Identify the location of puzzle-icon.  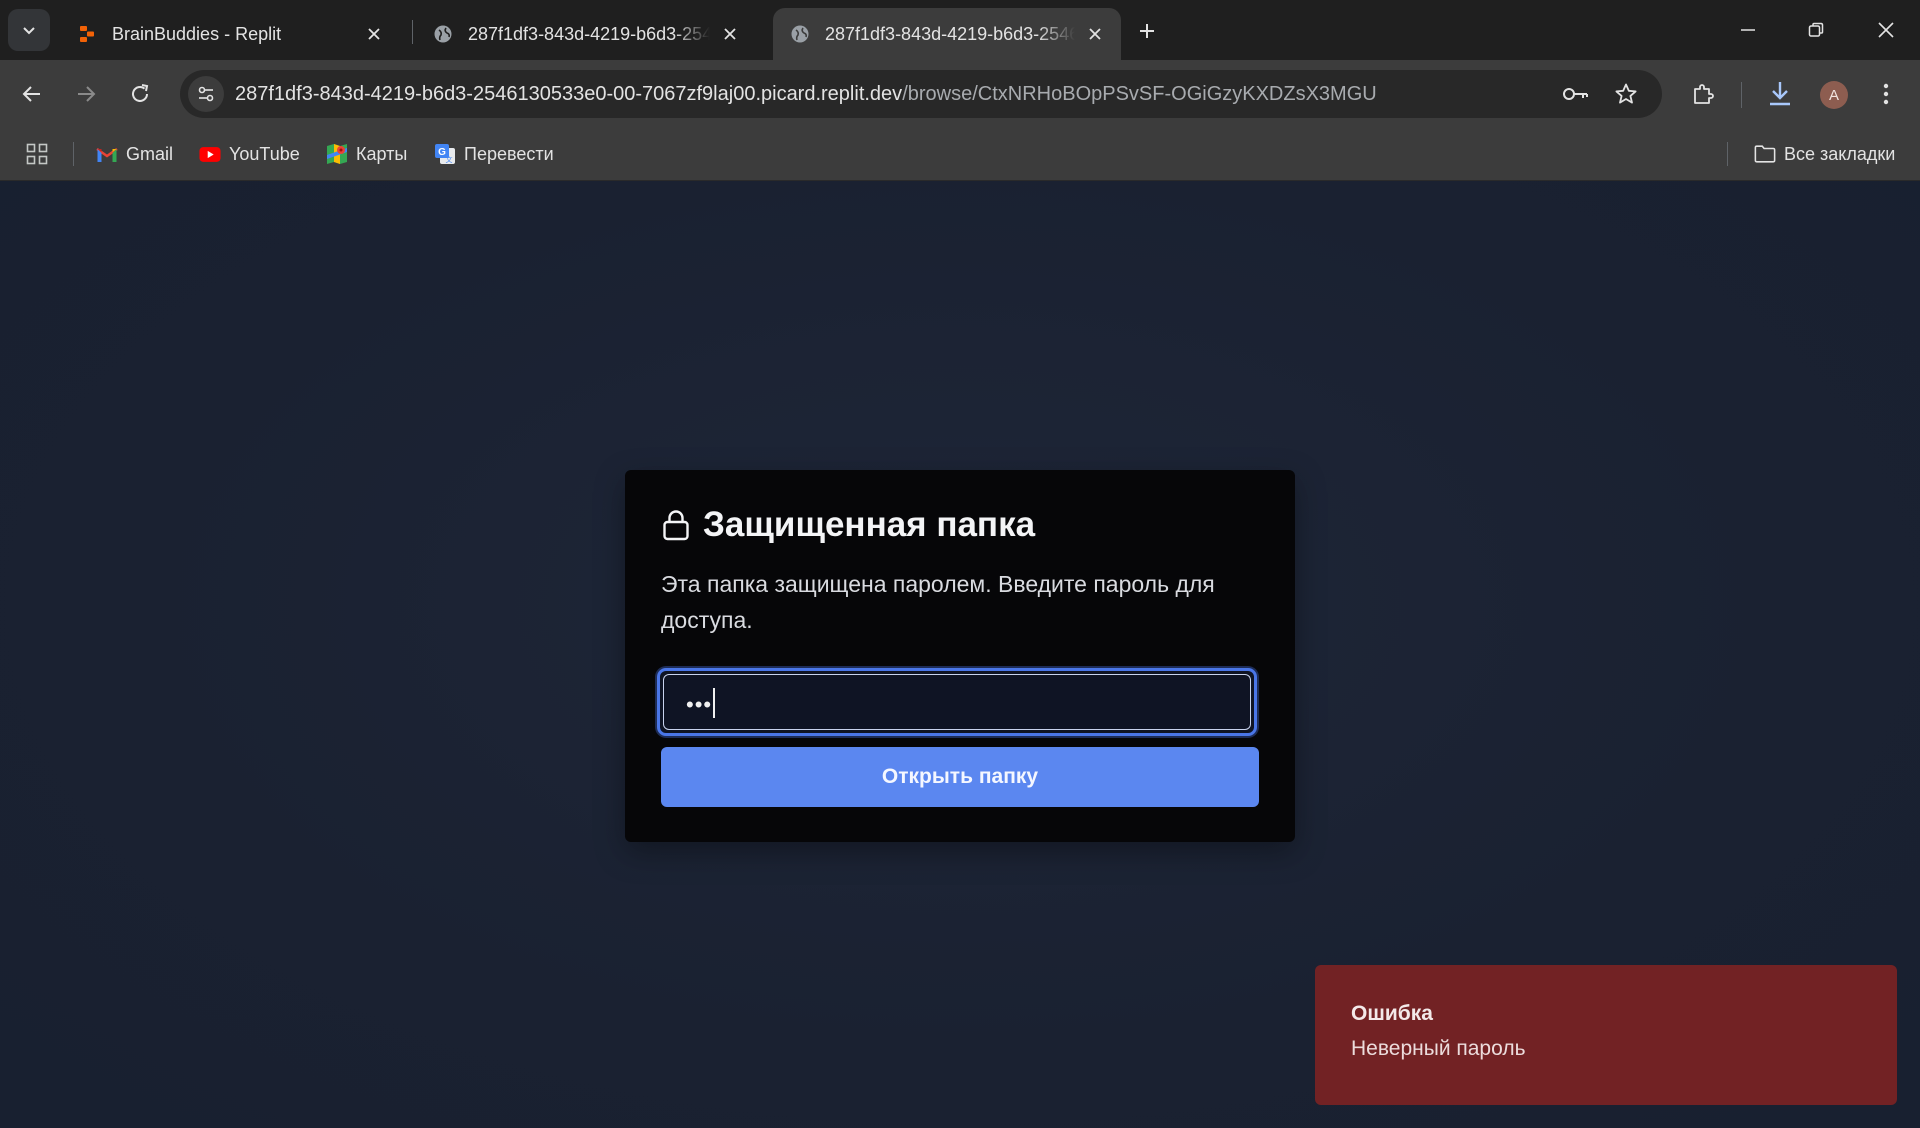
(1704, 94).